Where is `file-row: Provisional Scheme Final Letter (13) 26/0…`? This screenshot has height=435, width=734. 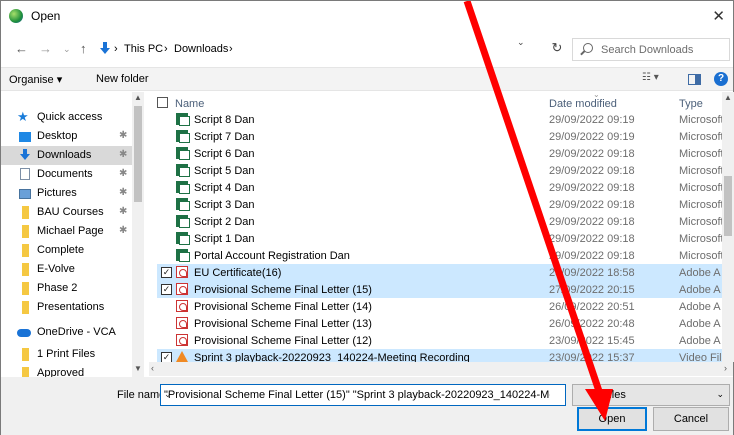
file-row: Provisional Scheme Final Letter (13) 26/0… is located at coordinates (442, 323).